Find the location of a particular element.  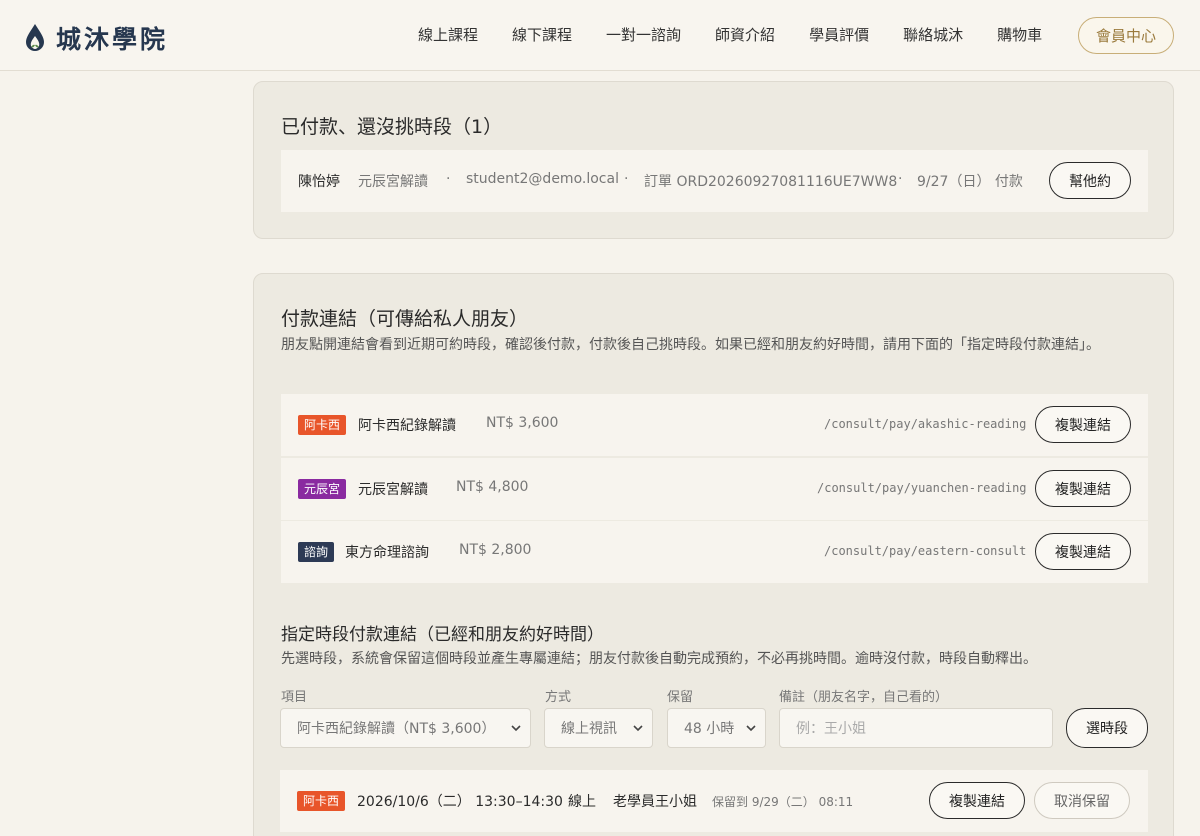

payment-date: 9/27（日） 付款 is located at coordinates (970, 182).